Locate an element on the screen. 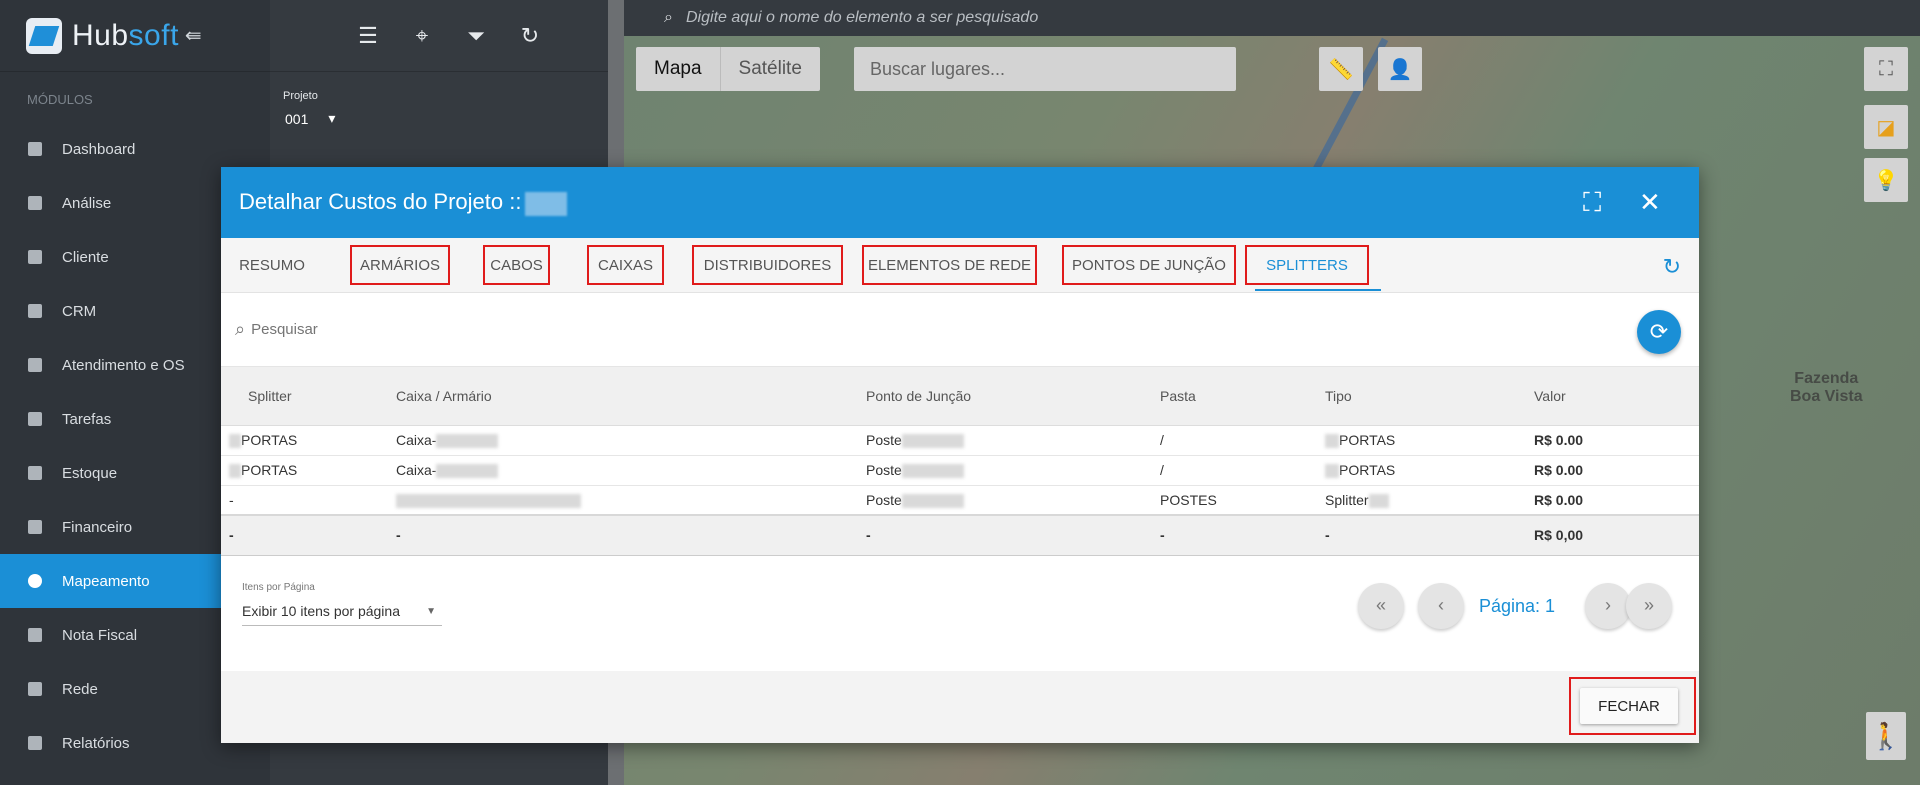  cell-valor: R$ 0.00 is located at coordinates (1616, 500).